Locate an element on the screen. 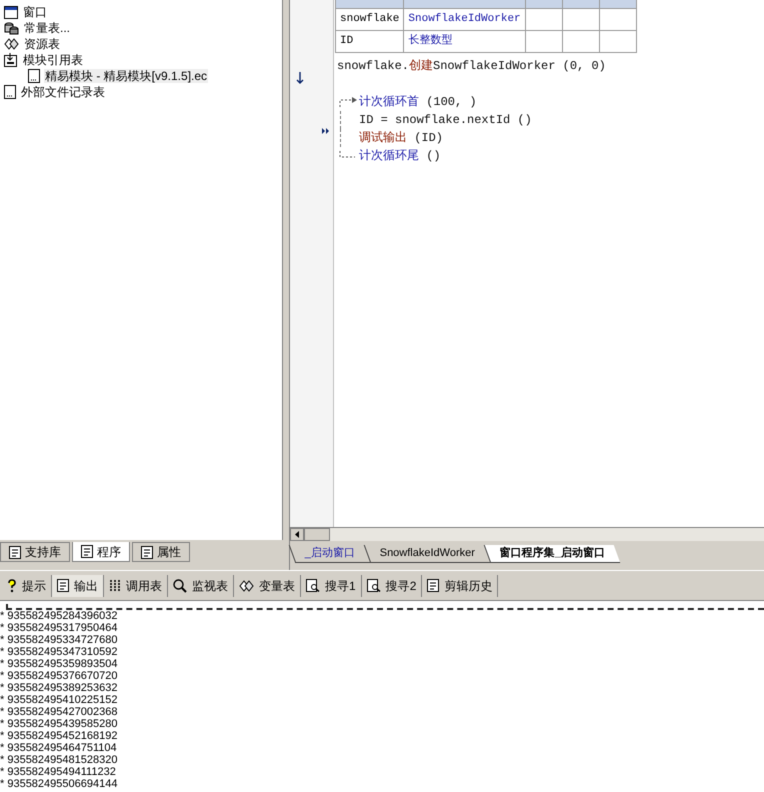 Image resolution: width=764 pixels, height=792 pixels. output-line: * 935582495410225152 is located at coordinates (59, 700).